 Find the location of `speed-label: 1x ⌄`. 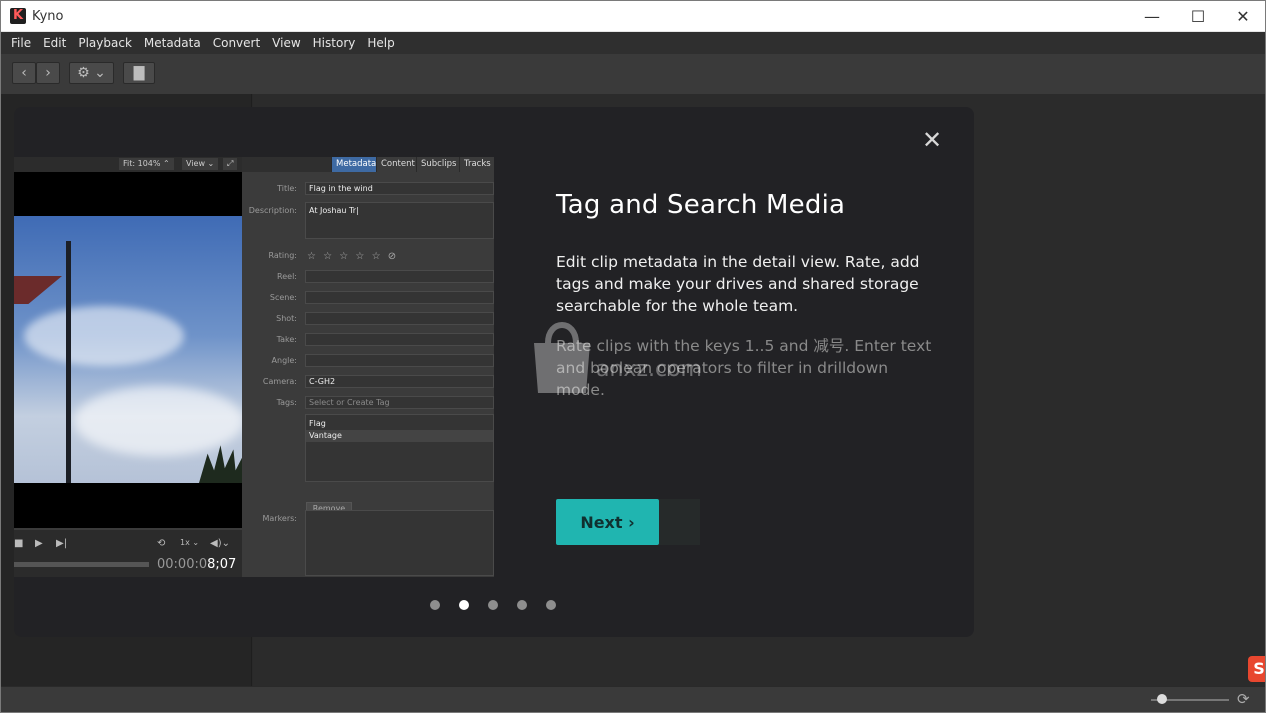

speed-label: 1x ⌄ is located at coordinates (190, 542).